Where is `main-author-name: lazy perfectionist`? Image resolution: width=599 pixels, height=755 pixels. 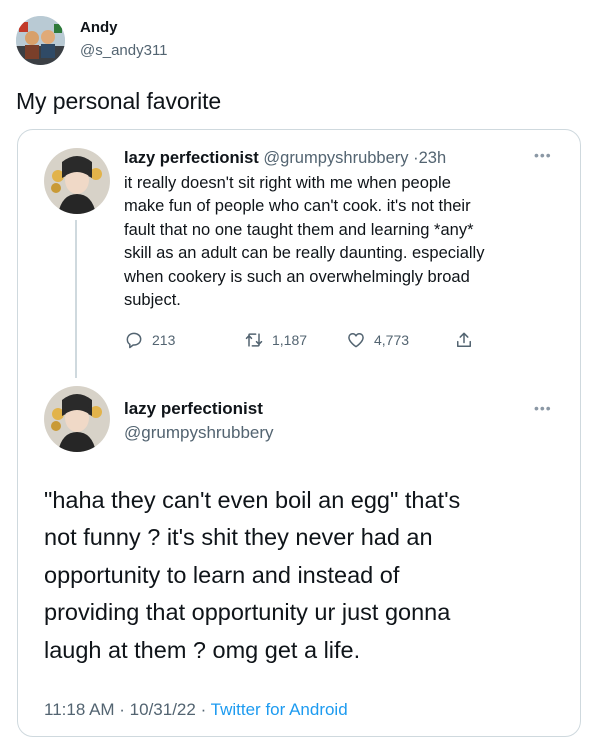 main-author-name: lazy perfectionist is located at coordinates (193, 409).